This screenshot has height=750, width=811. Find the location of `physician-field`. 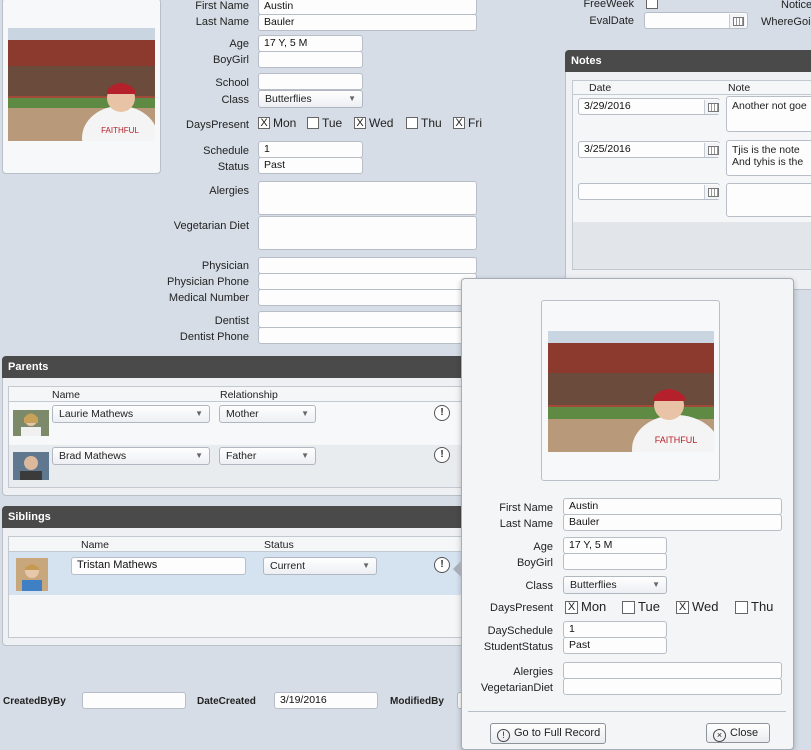

physician-field is located at coordinates (367, 265).